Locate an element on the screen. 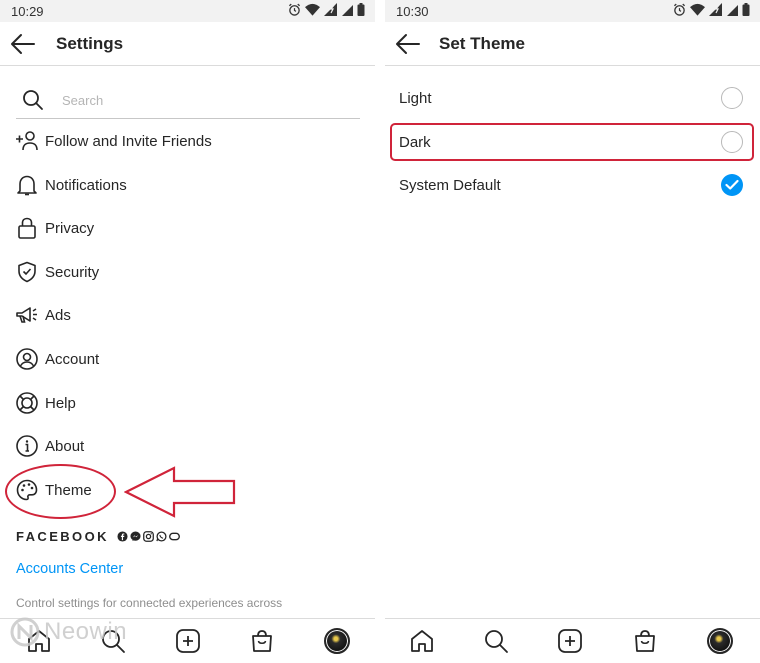 The image size is (760, 663). status-time: 10:29 is located at coordinates (27, 11).